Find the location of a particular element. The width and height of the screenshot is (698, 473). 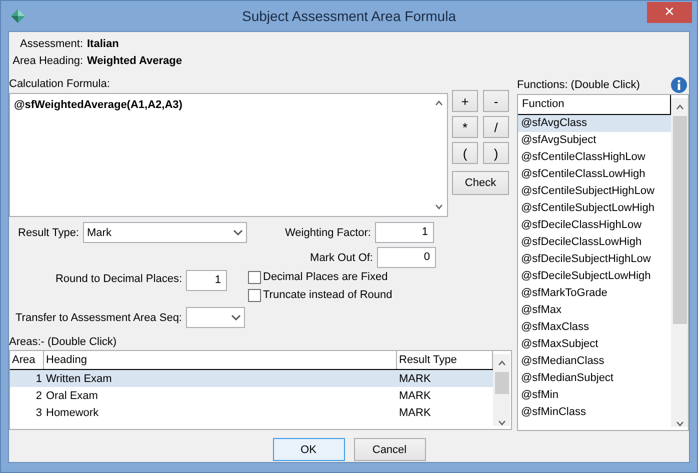

function-item: @sfCentileSubjectLowHigh is located at coordinates (594, 208).